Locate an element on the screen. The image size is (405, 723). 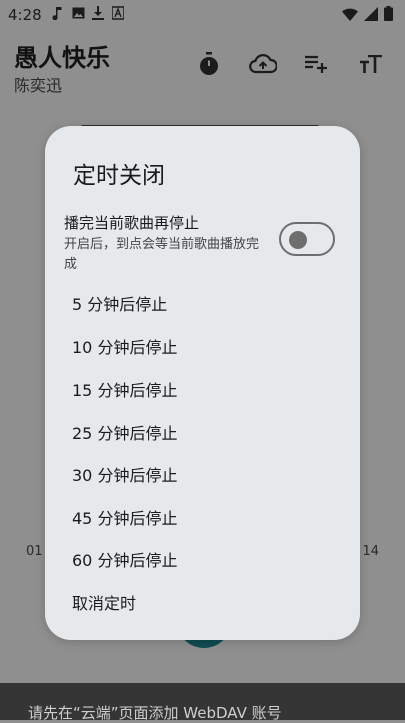
timer-button is located at coordinates (209, 64).